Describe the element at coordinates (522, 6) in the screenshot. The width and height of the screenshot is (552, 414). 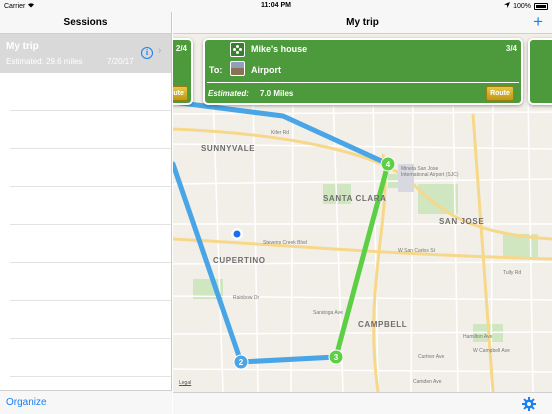
I see `battery-percent: 100%` at that location.